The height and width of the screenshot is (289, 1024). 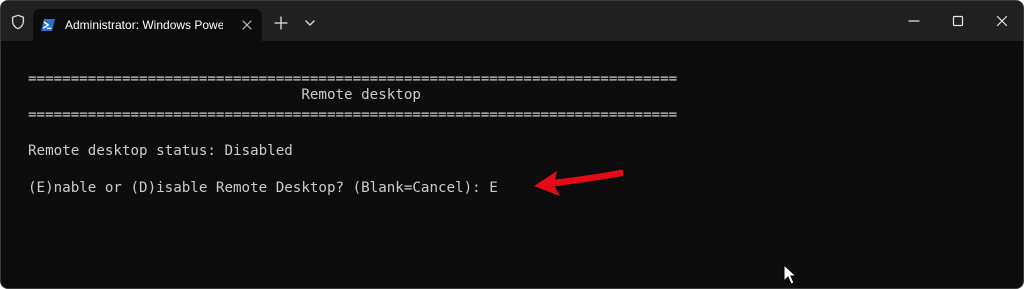 I want to click on new-tab-icon, so click(x=281, y=23).